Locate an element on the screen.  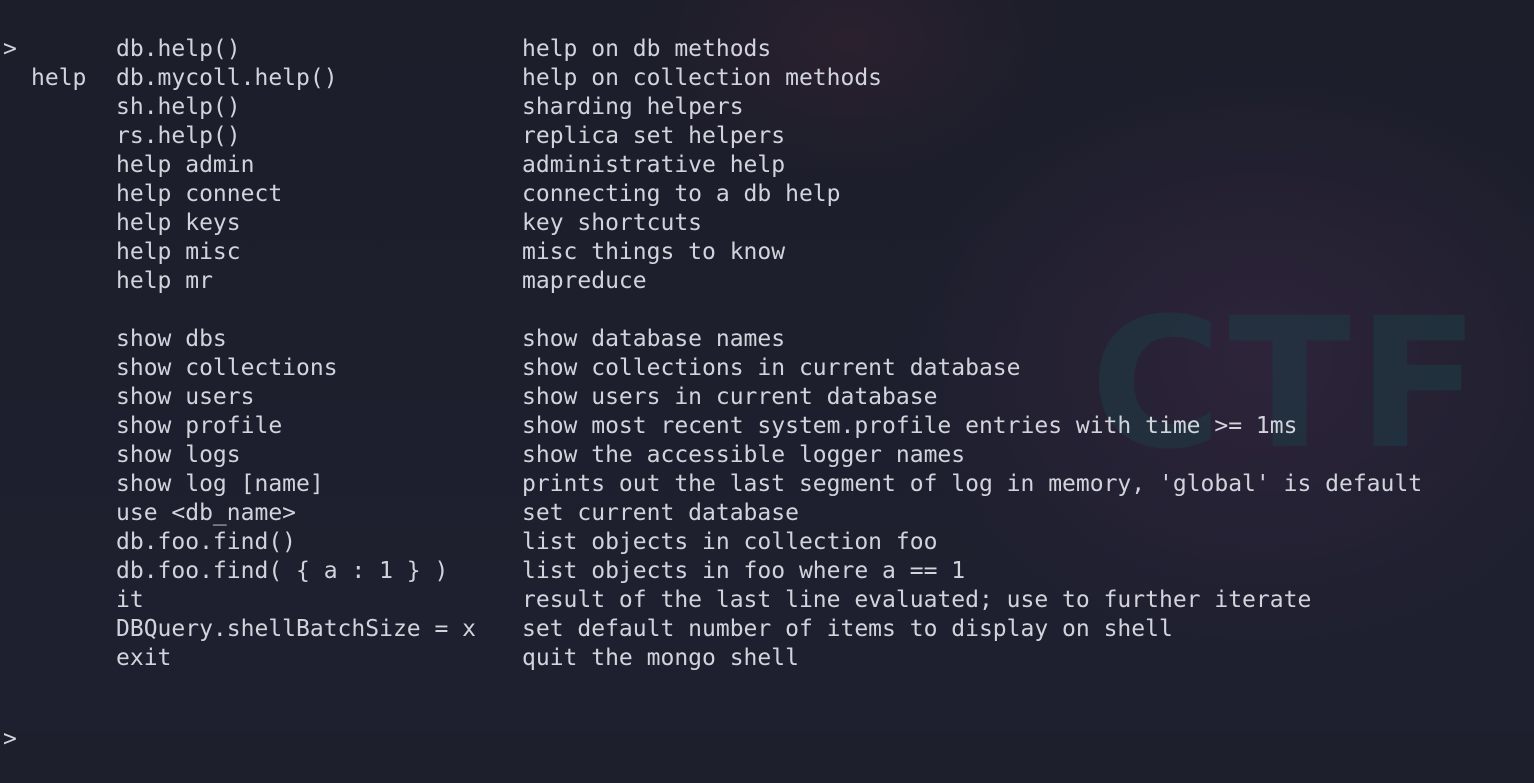
help-description: administrative help is located at coordinates (654, 165).